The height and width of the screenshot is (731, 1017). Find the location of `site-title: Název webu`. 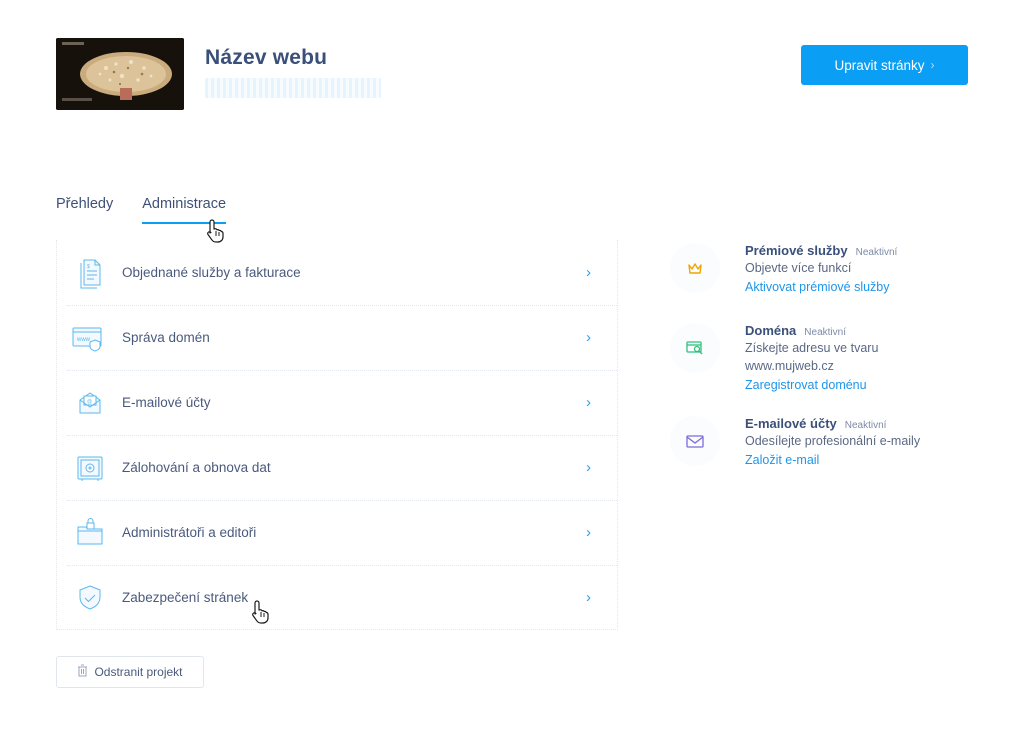

site-title: Název webu is located at coordinates (266, 57).